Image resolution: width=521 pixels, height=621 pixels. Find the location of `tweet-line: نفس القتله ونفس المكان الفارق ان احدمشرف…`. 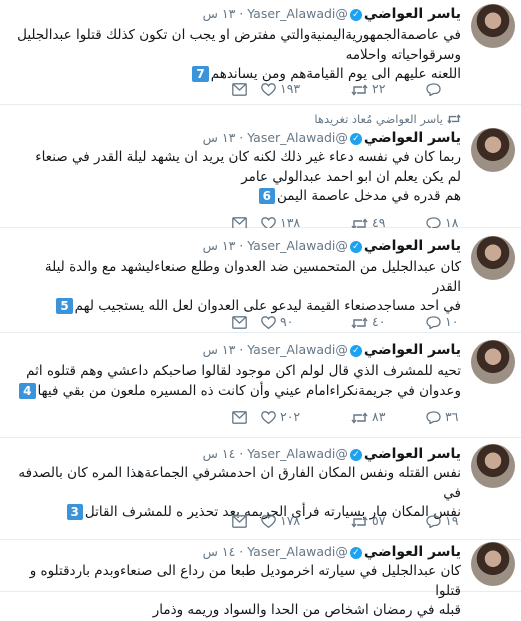

tweet-line: نفس القتله ونفس المكان الفارق ان احدمشرف… is located at coordinates (239, 483).